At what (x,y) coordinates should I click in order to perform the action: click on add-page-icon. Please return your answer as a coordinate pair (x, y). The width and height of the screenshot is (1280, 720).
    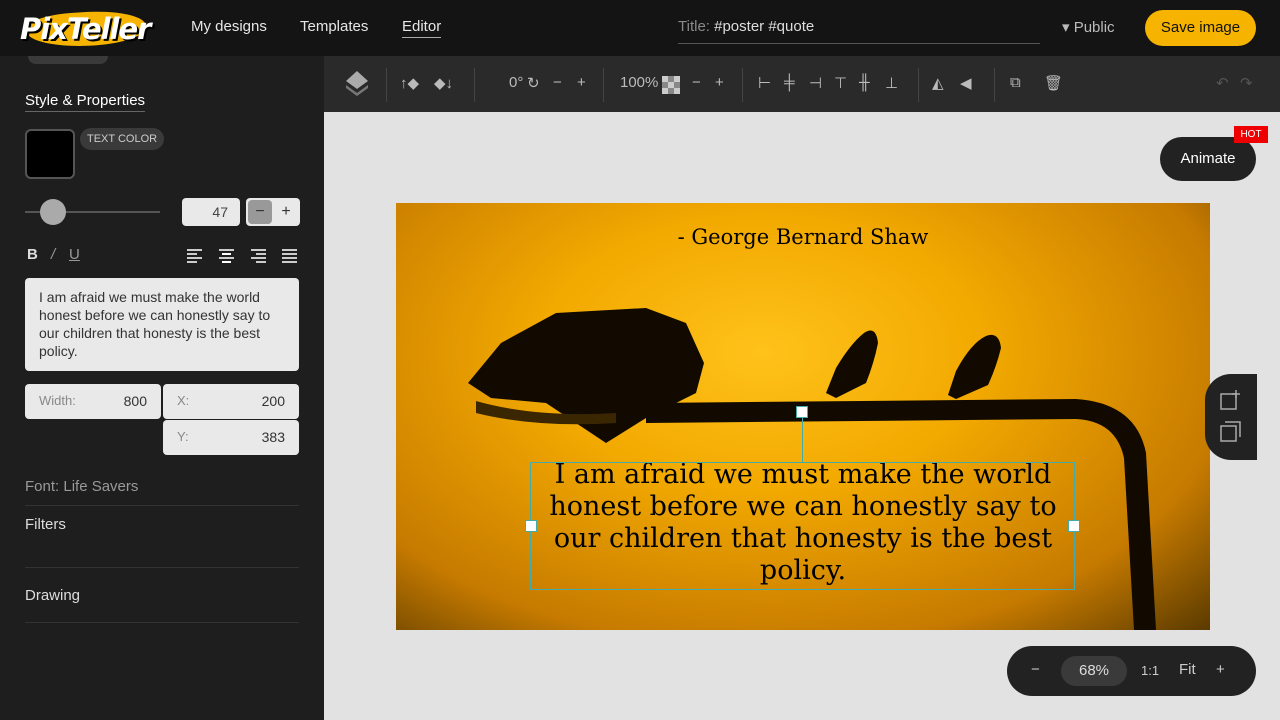
    Looking at the image, I should click on (1231, 400).